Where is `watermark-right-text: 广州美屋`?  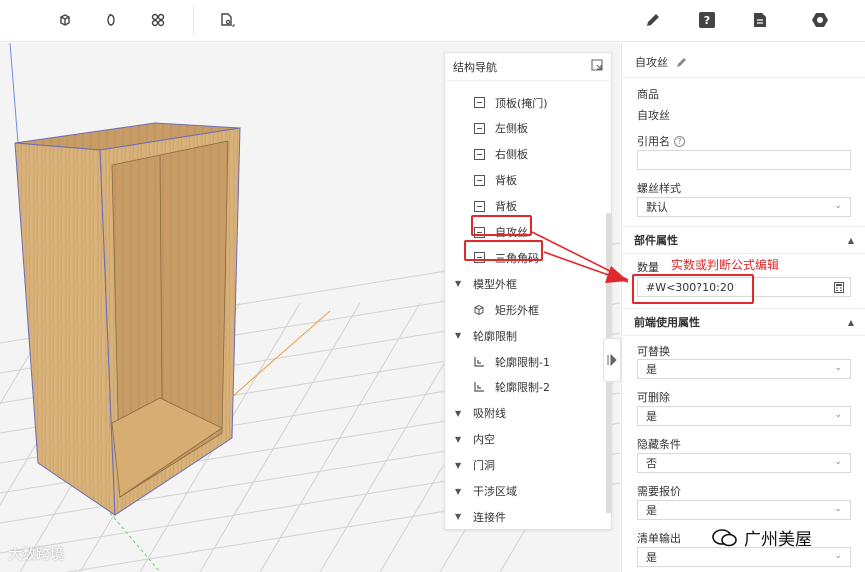 watermark-right-text: 广州美屋 is located at coordinates (778, 540).